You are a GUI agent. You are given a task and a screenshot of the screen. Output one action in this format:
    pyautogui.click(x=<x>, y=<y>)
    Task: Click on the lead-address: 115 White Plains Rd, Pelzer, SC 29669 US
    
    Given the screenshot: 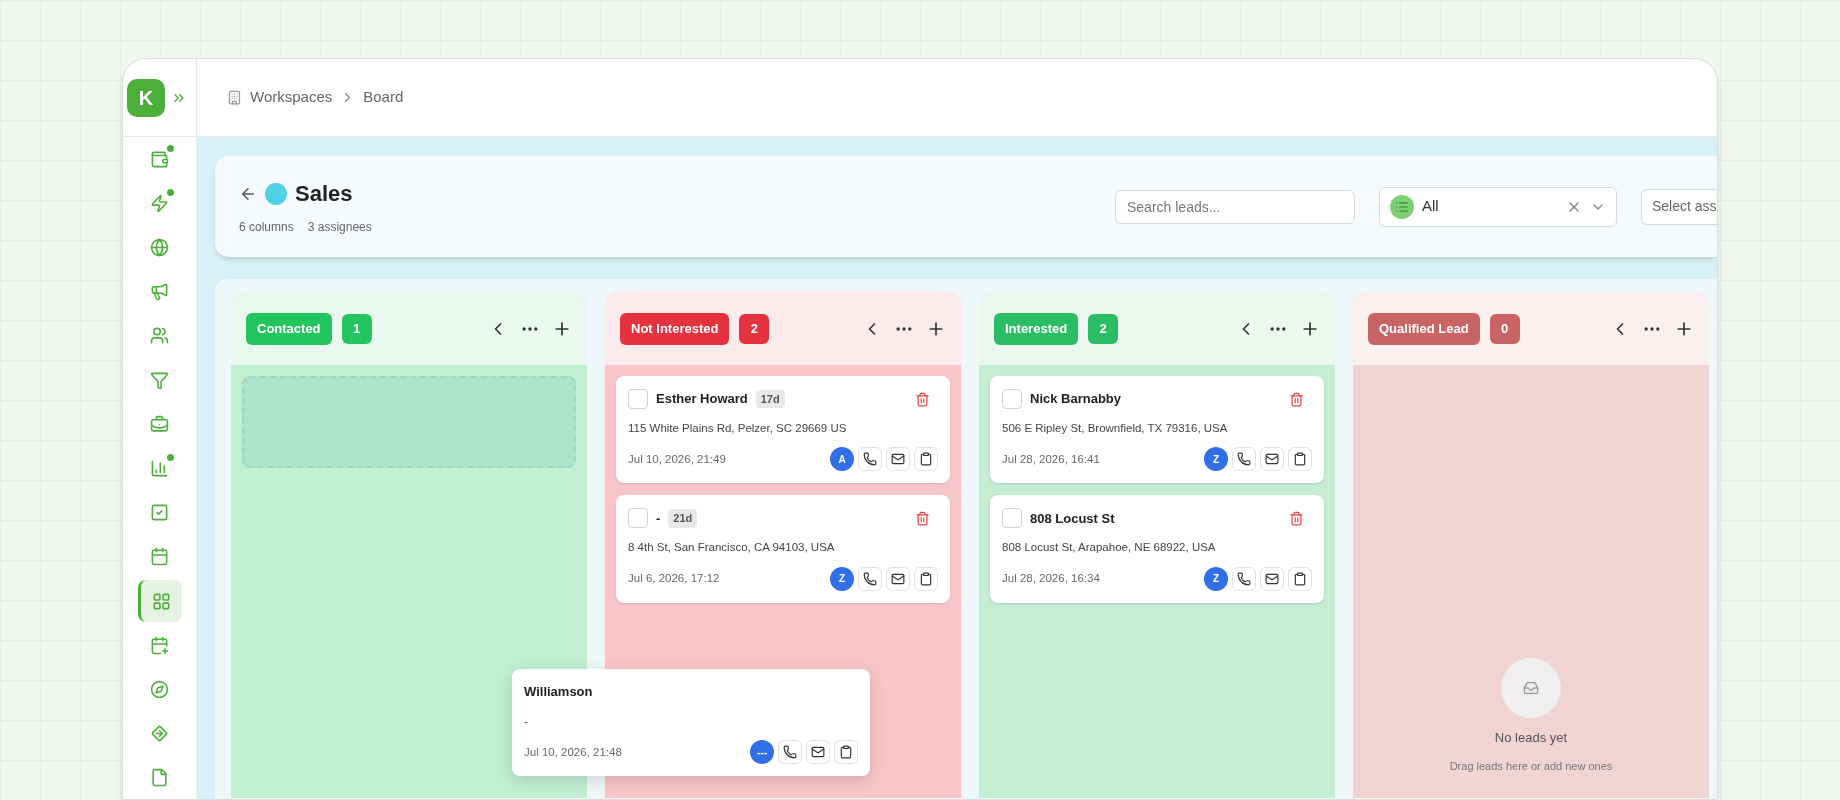 What is the action you would take?
    pyautogui.click(x=738, y=428)
    